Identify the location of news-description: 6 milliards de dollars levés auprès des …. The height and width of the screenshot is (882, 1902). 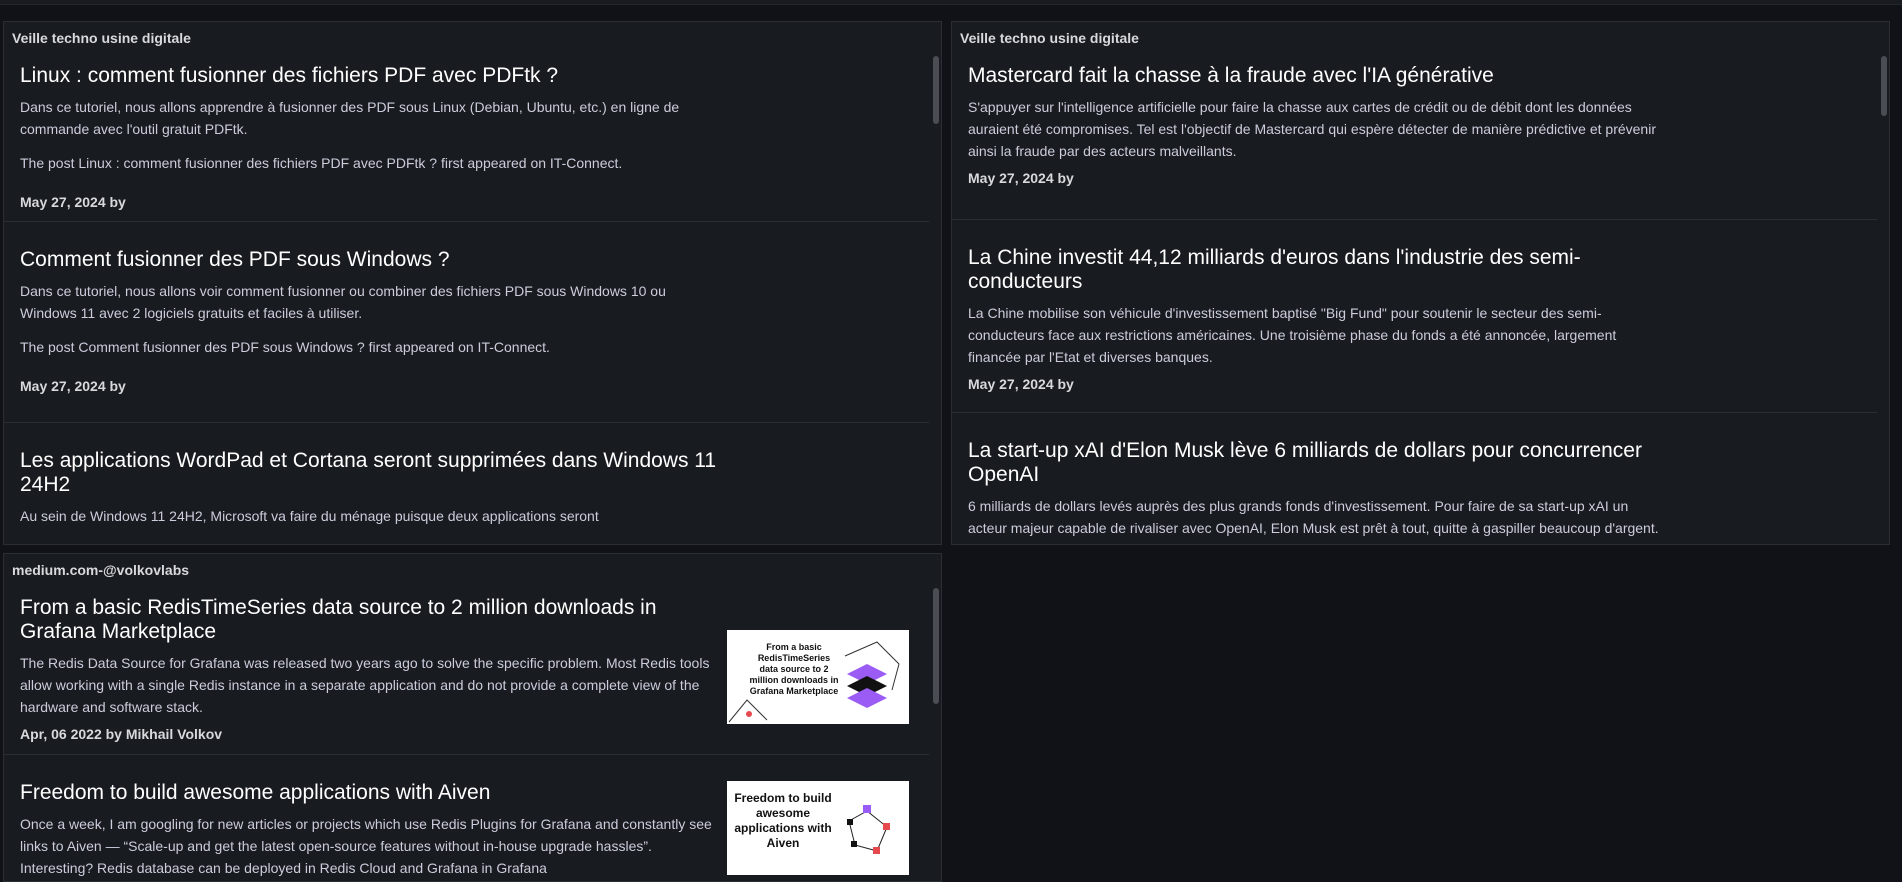
(1313, 517).